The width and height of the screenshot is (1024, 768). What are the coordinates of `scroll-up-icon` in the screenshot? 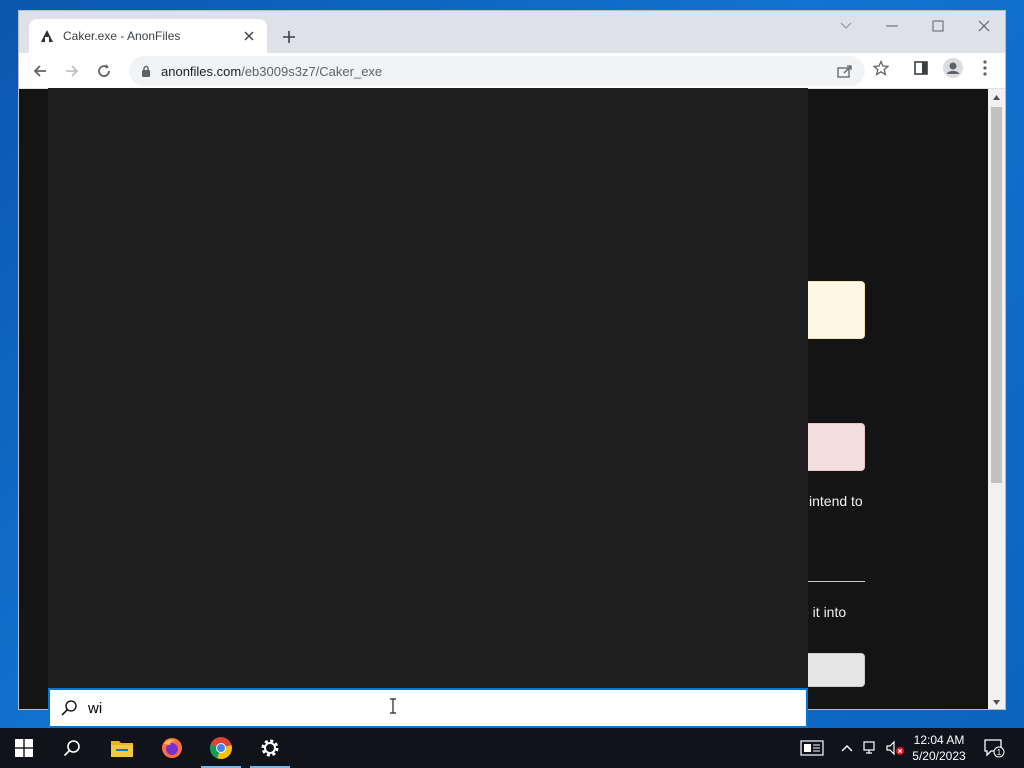 It's located at (996, 97).